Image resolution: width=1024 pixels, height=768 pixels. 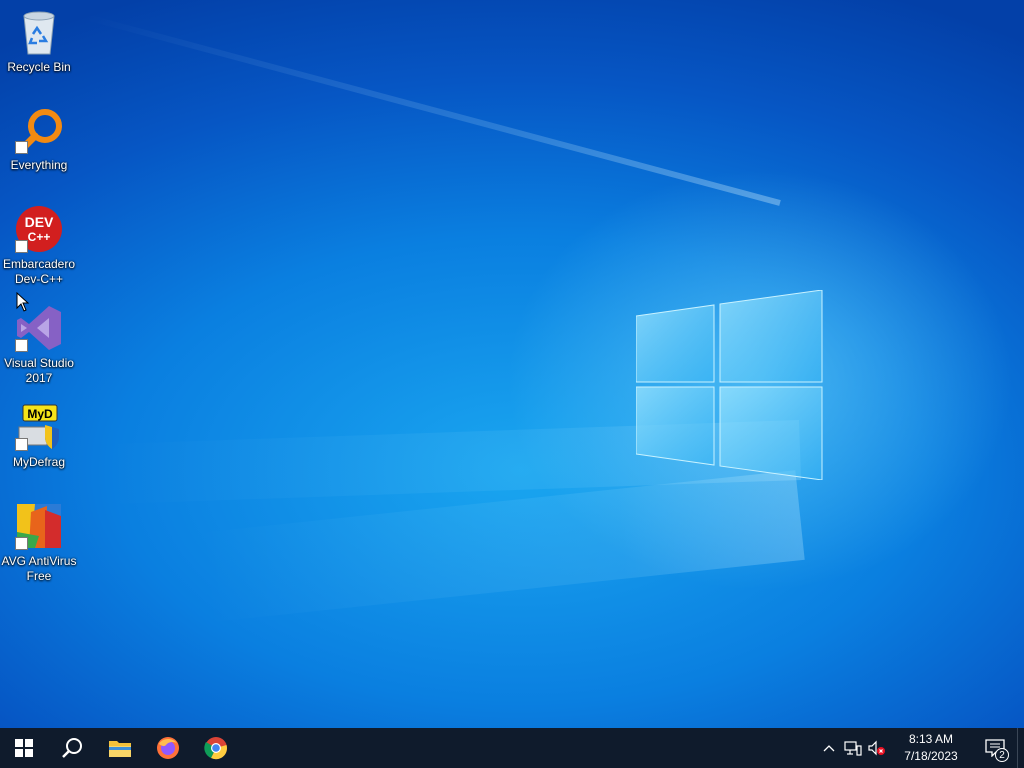 What do you see at coordinates (39, 32) in the screenshot?
I see `recycle-bin-icon` at bounding box center [39, 32].